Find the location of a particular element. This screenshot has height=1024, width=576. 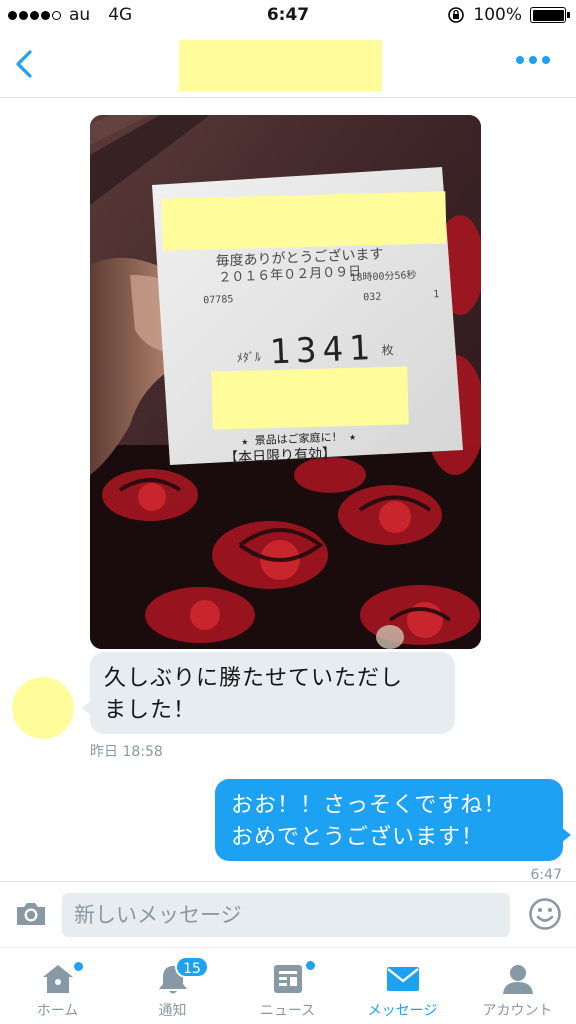

status-right: 100% is located at coordinates (508, 15).